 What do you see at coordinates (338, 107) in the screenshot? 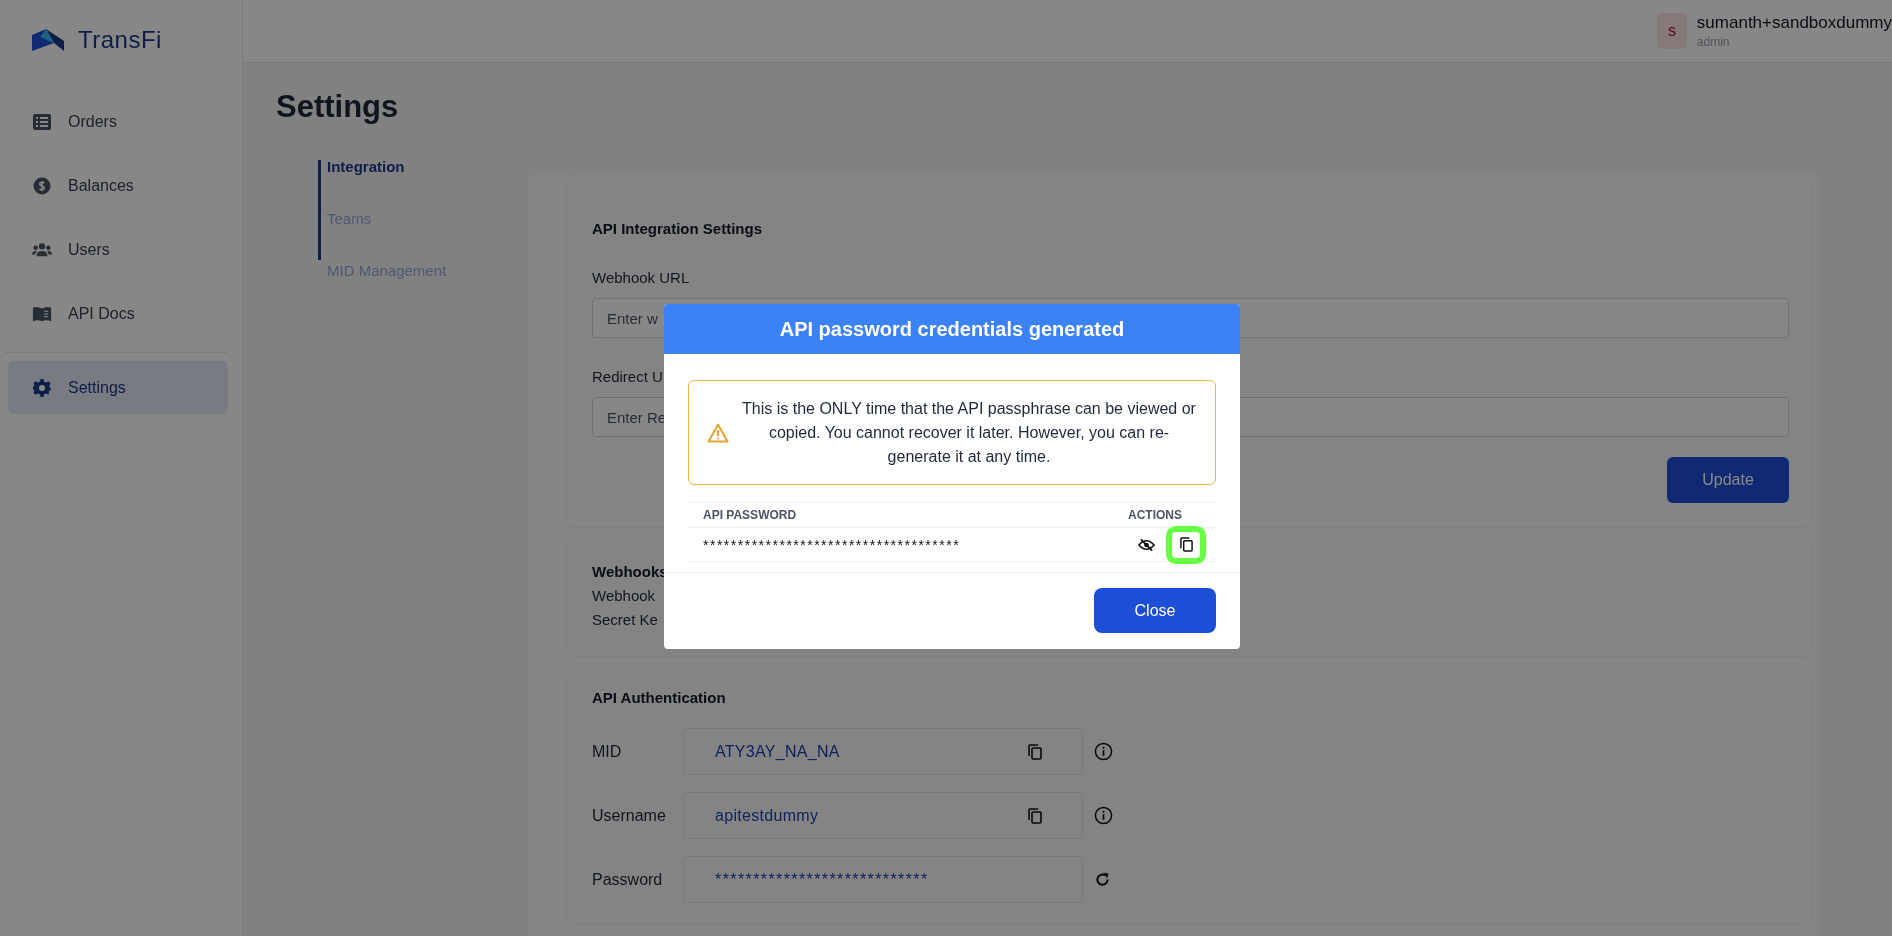
I see `page-title: Settings` at bounding box center [338, 107].